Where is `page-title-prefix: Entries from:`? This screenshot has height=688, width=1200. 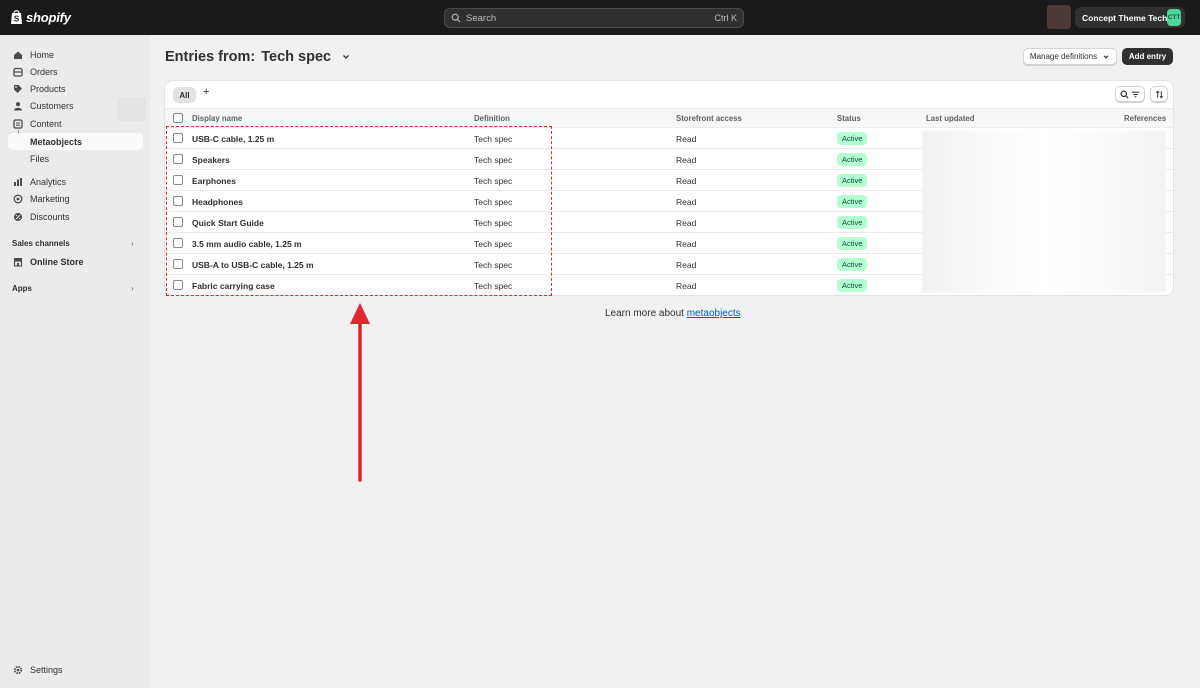
page-title-prefix: Entries from: is located at coordinates (210, 57).